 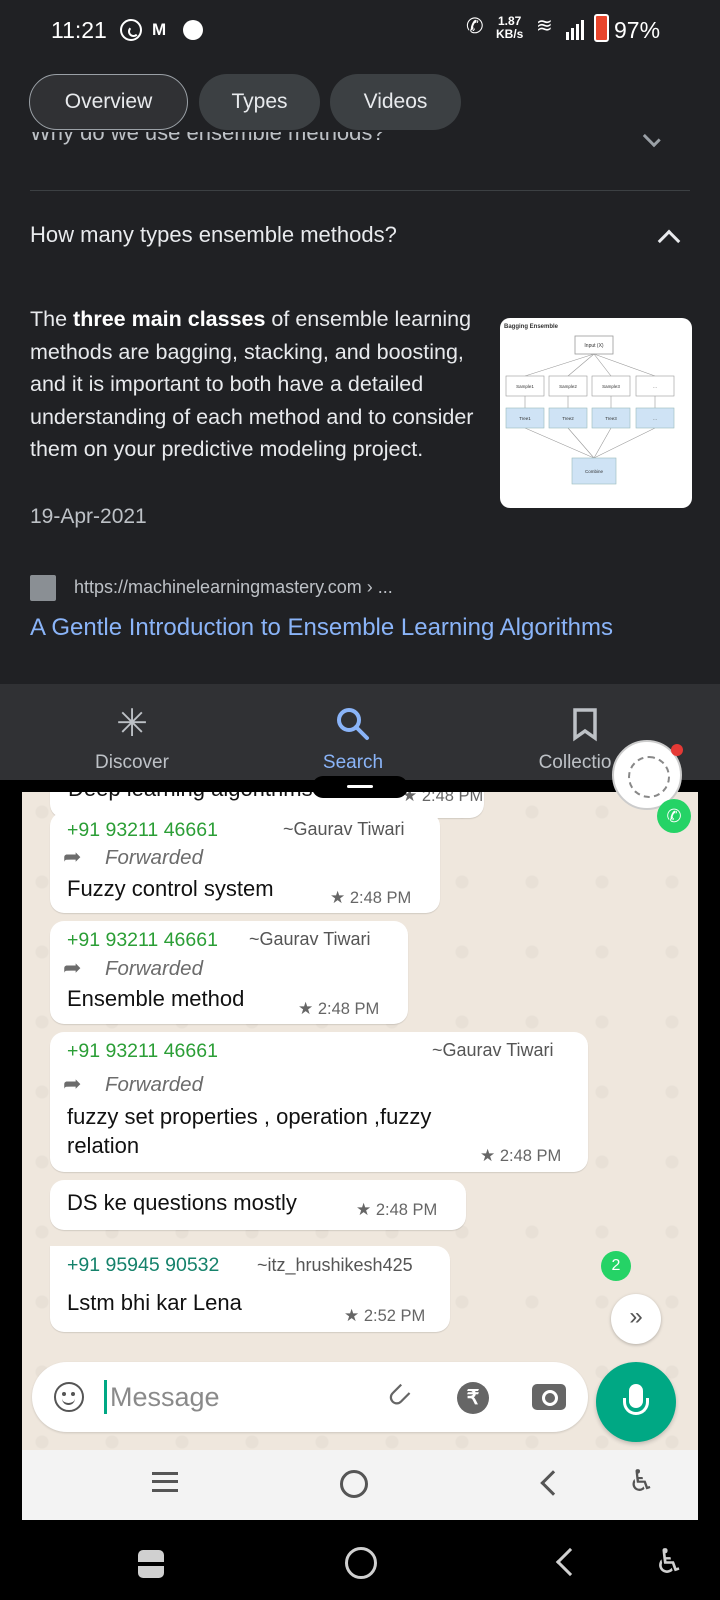 What do you see at coordinates (159, 29) in the screenshot?
I see `gmail-notification-icon: M` at bounding box center [159, 29].